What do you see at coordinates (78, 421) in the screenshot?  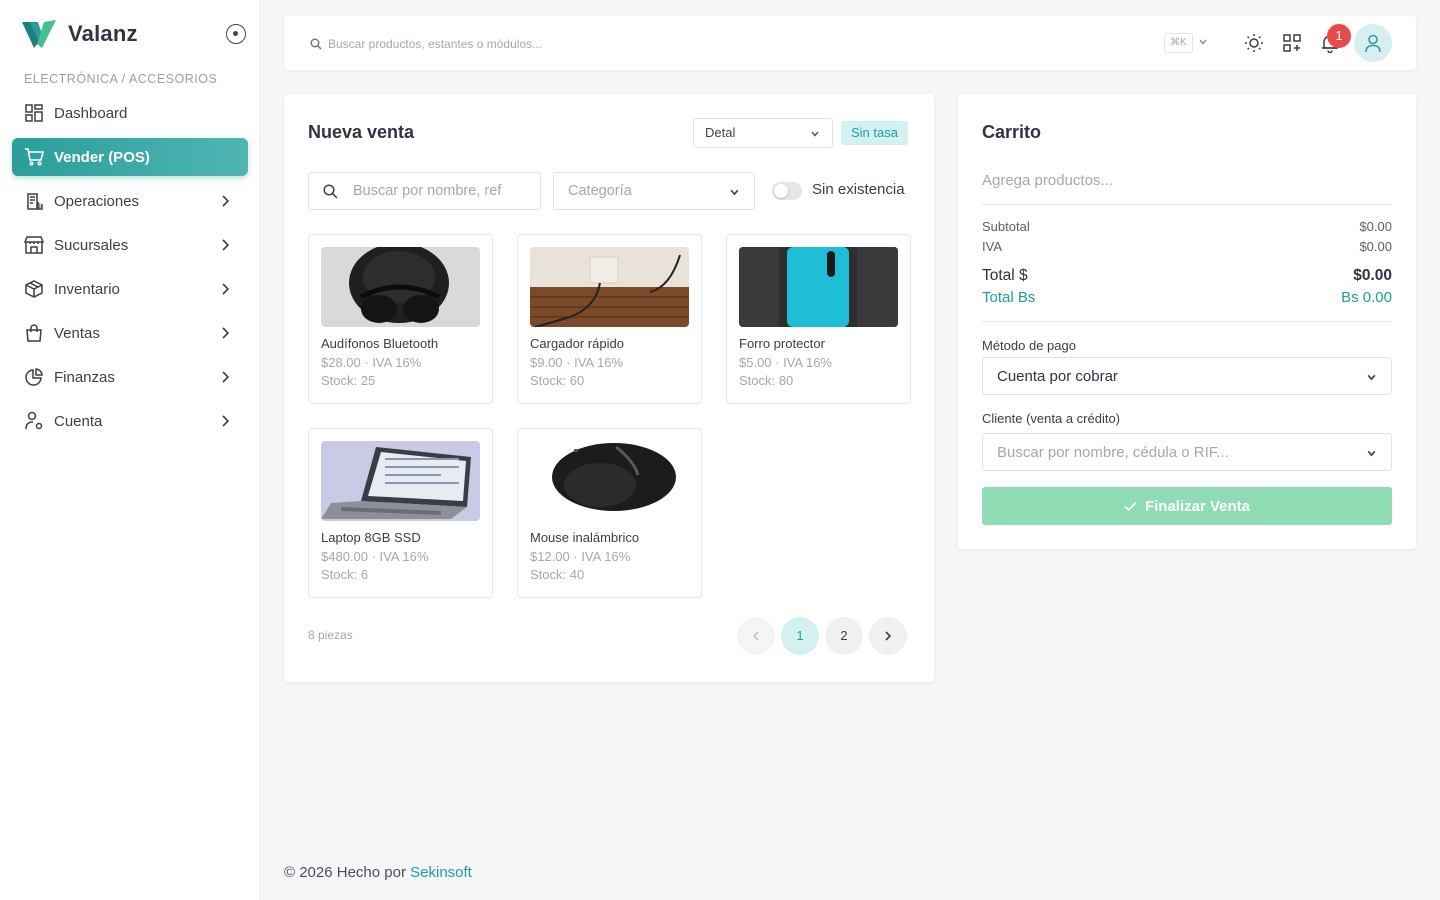 I see `sidebar-item-label: Cuenta` at bounding box center [78, 421].